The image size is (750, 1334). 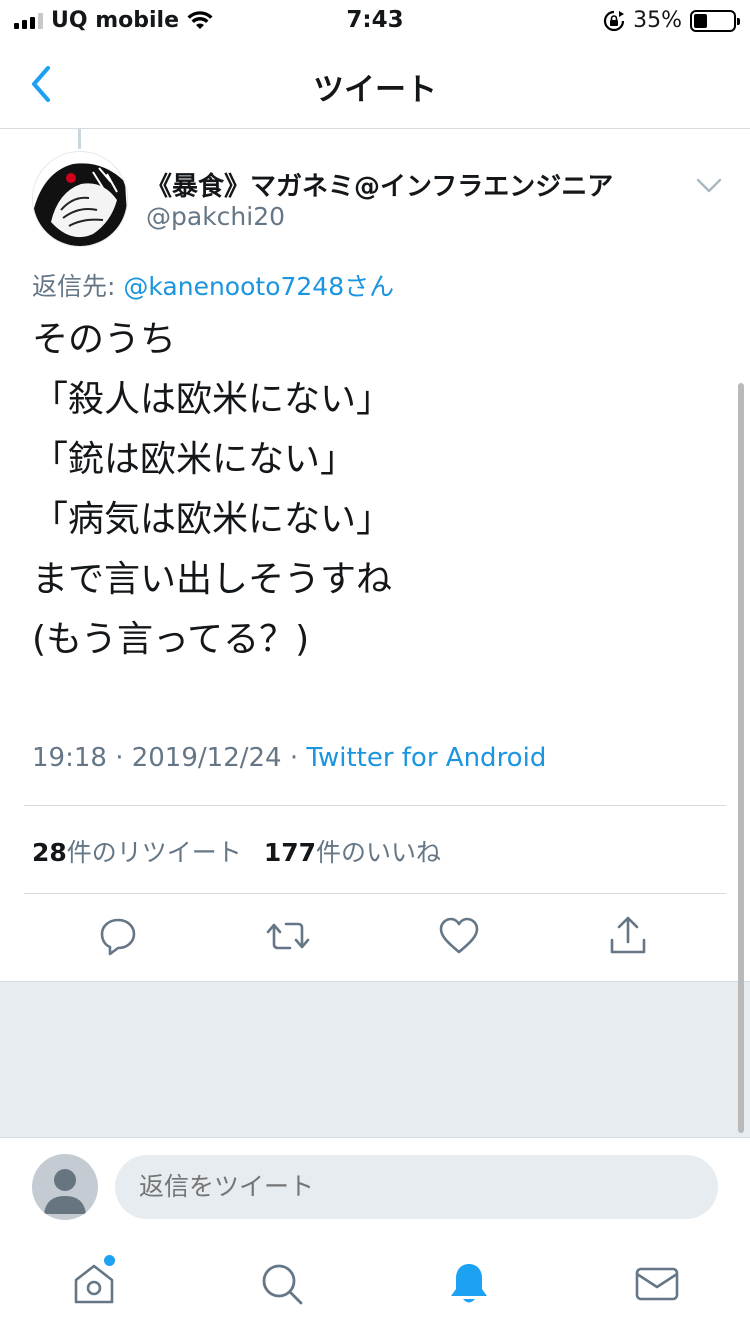 I want to click on avatar, so click(x=80, y=199).